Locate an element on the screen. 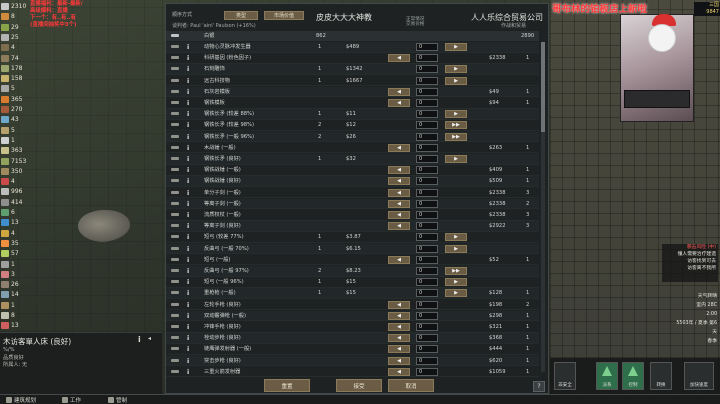  resource-item: 363 is located at coordinates (11, 150).